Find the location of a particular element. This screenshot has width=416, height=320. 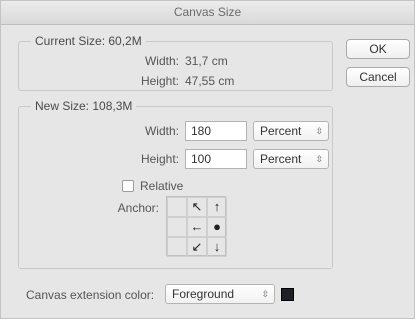

anchor-cell-bottom-right: ↓ is located at coordinates (217, 247).